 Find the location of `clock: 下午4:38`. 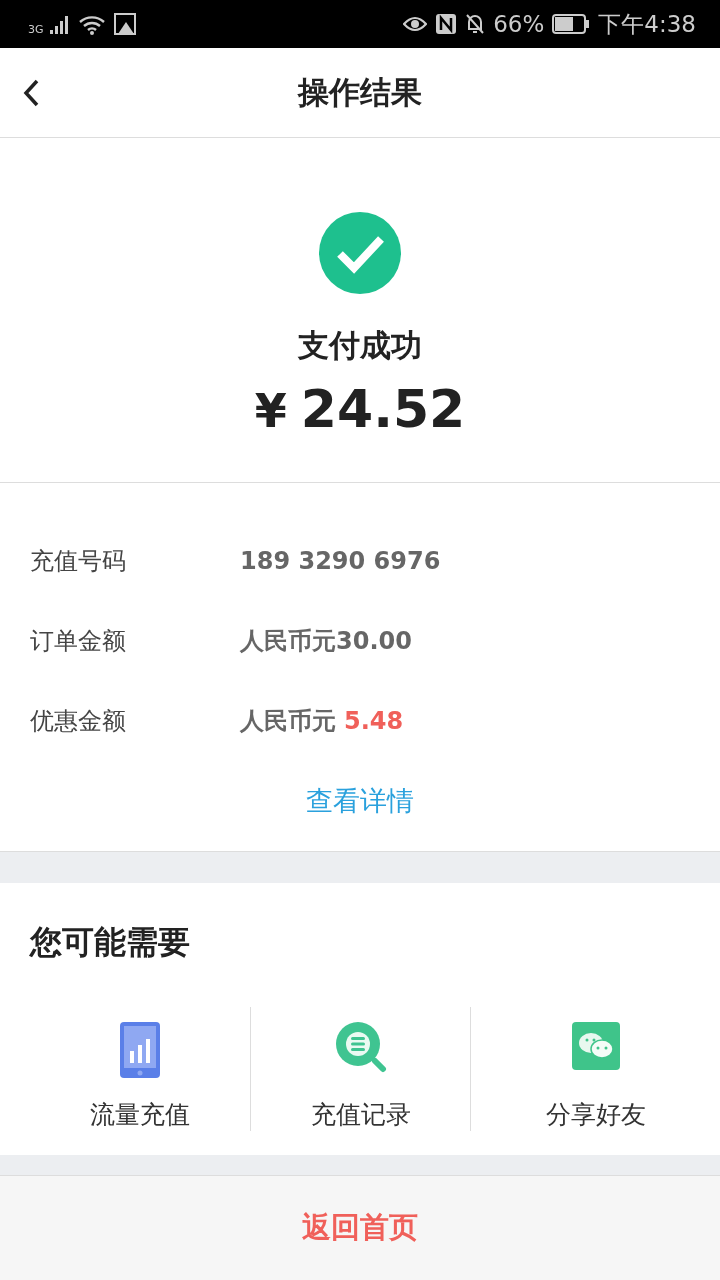

clock: 下午4:38 is located at coordinates (647, 24).